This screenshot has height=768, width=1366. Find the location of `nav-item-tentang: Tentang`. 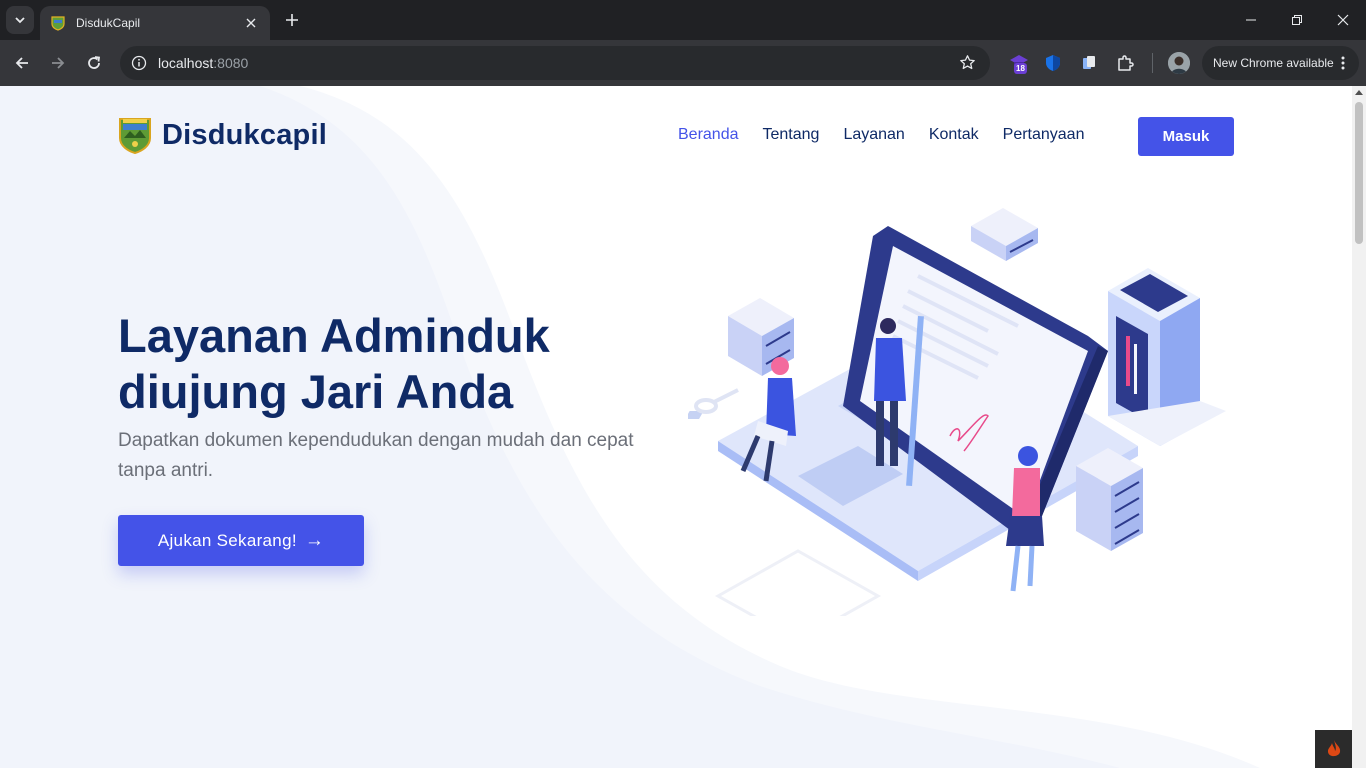

nav-item-tentang: Tentang is located at coordinates (791, 135).